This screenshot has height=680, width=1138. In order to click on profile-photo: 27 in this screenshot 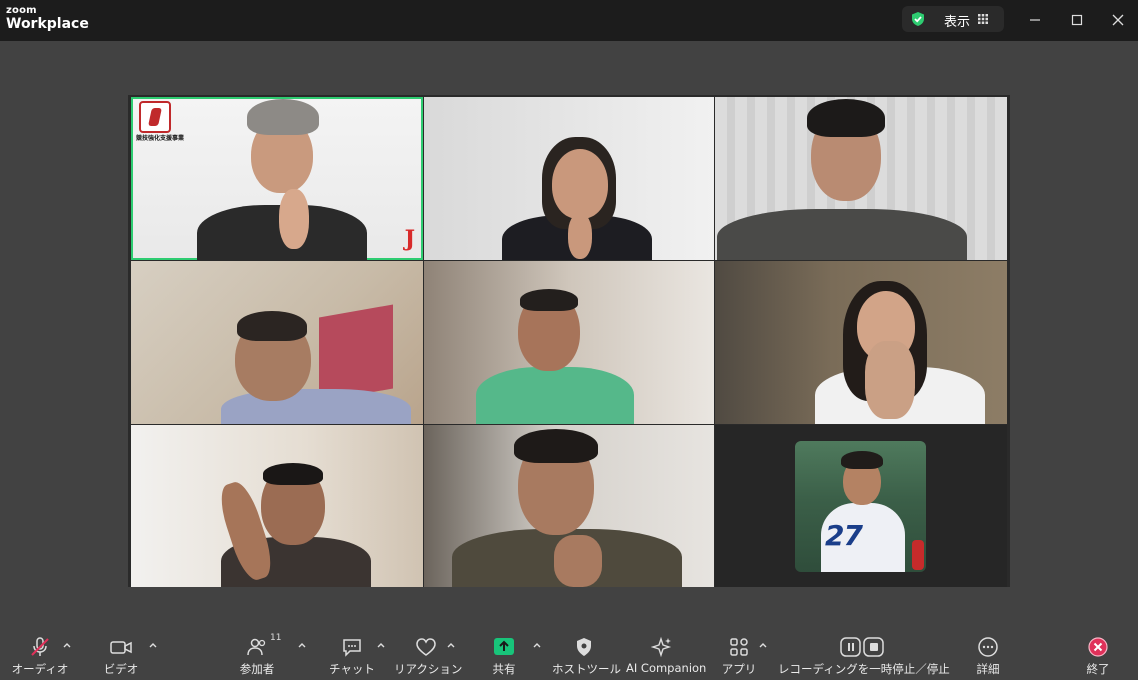, I will do `click(860, 506)`.